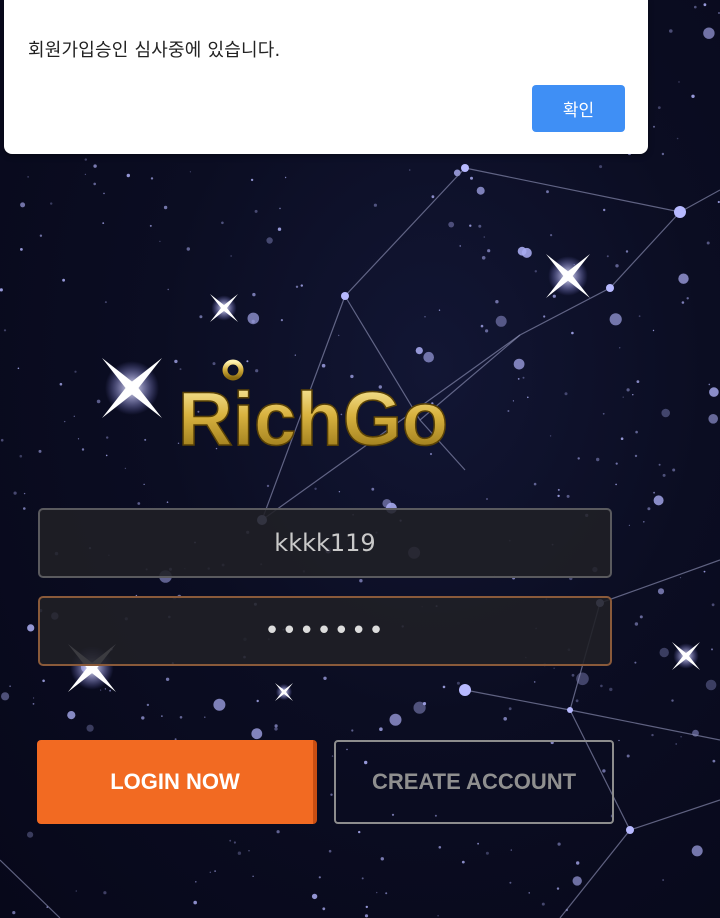  I want to click on password-input, so click(325, 631).